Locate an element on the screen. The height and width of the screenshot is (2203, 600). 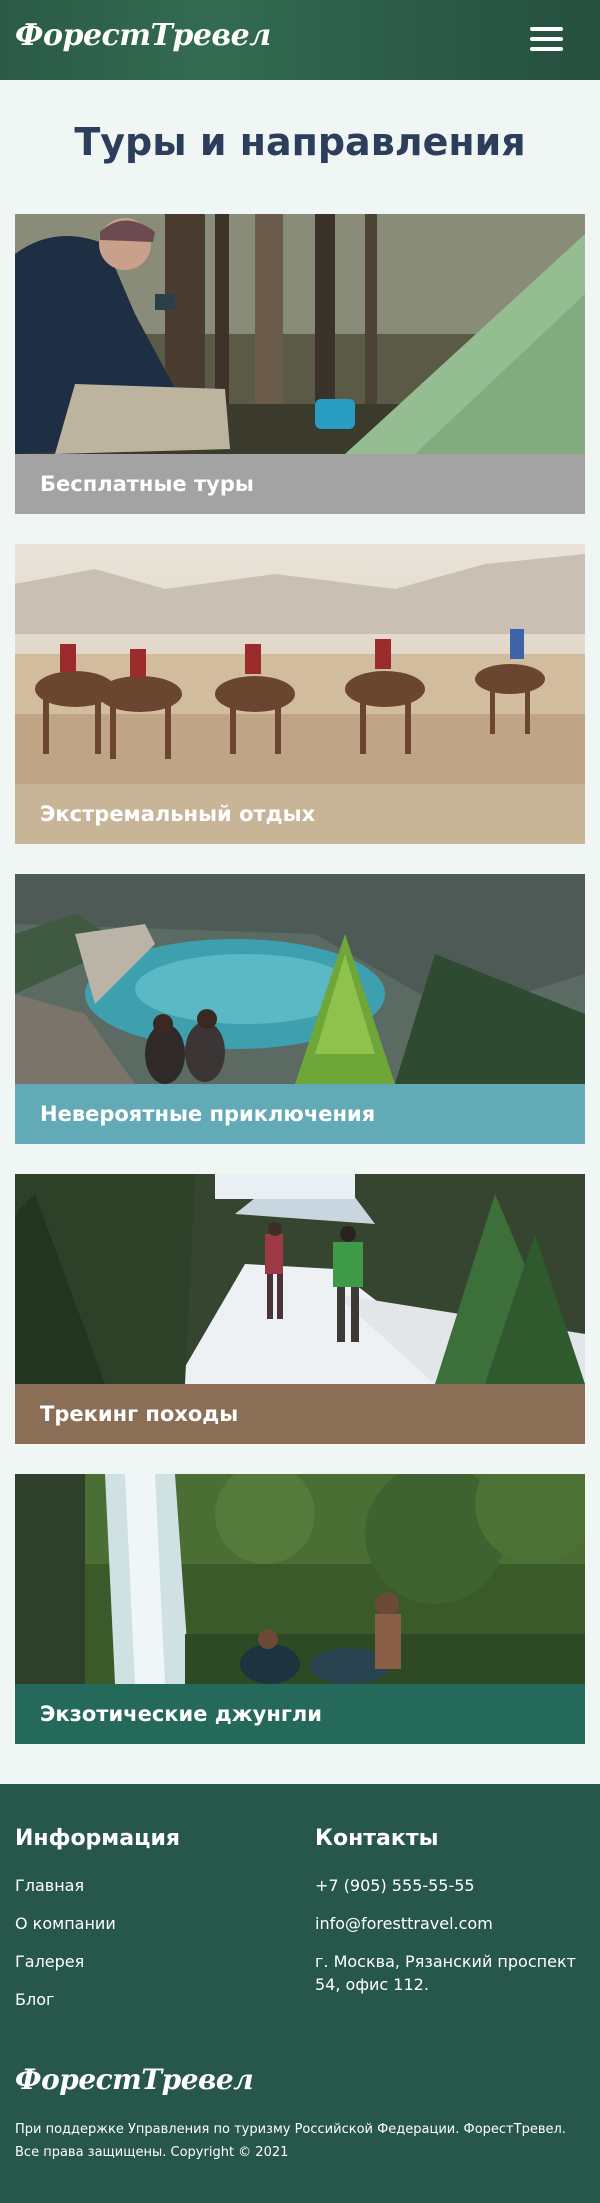
footer-phone-link: +7 (905) 555-55-55 is located at coordinates (395, 1885).